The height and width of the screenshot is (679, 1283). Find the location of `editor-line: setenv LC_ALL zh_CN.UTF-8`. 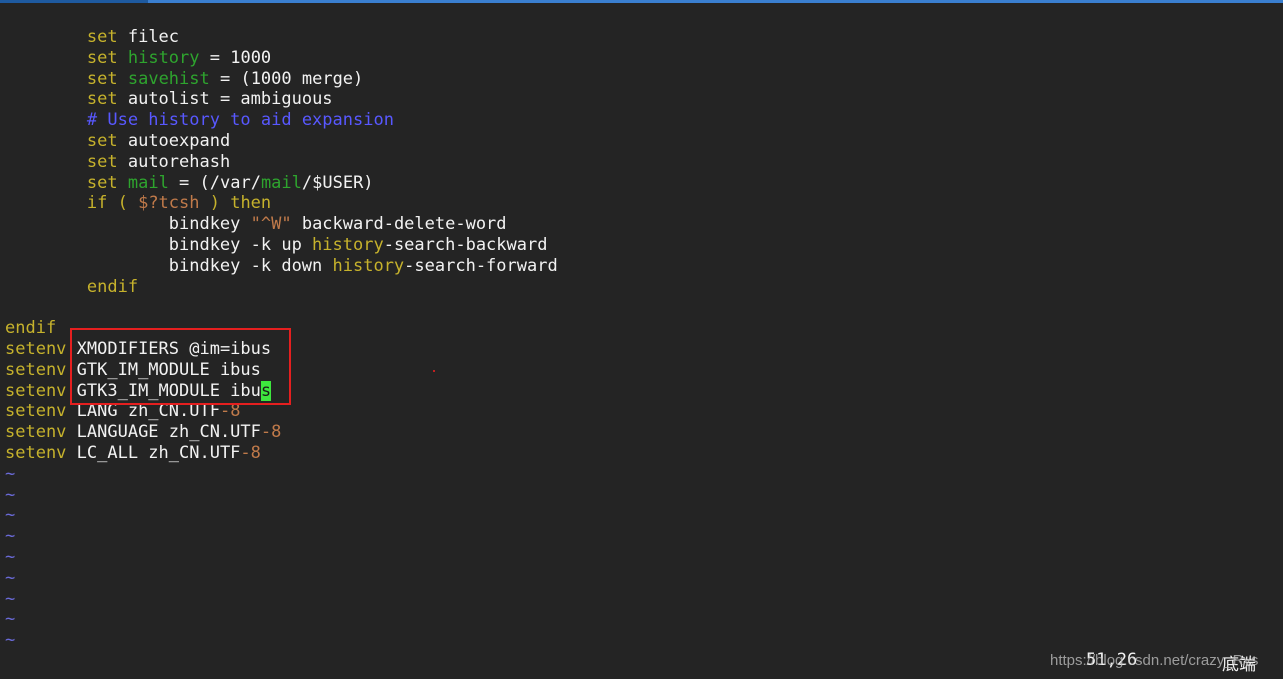

editor-line: setenv LC_ALL zh_CN.UTF-8 is located at coordinates (281, 453).